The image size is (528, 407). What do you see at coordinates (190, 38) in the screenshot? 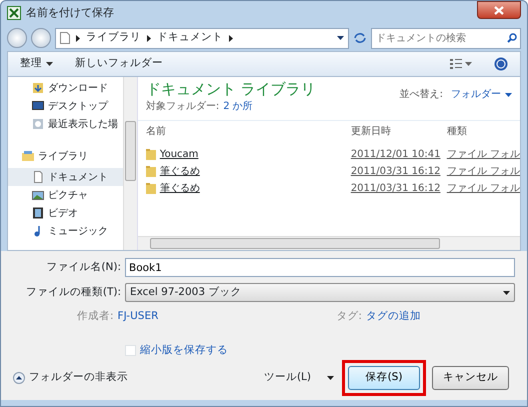
I see `breadcrumb-item: ドキュメント` at bounding box center [190, 38].